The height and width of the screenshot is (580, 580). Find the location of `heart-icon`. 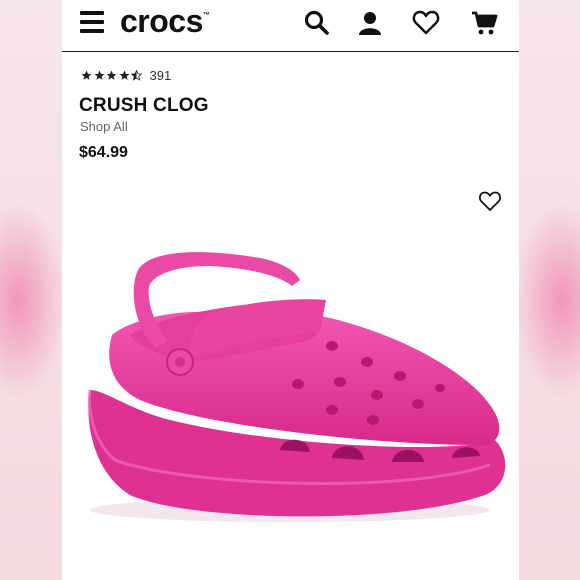

heart-icon is located at coordinates (426, 23).